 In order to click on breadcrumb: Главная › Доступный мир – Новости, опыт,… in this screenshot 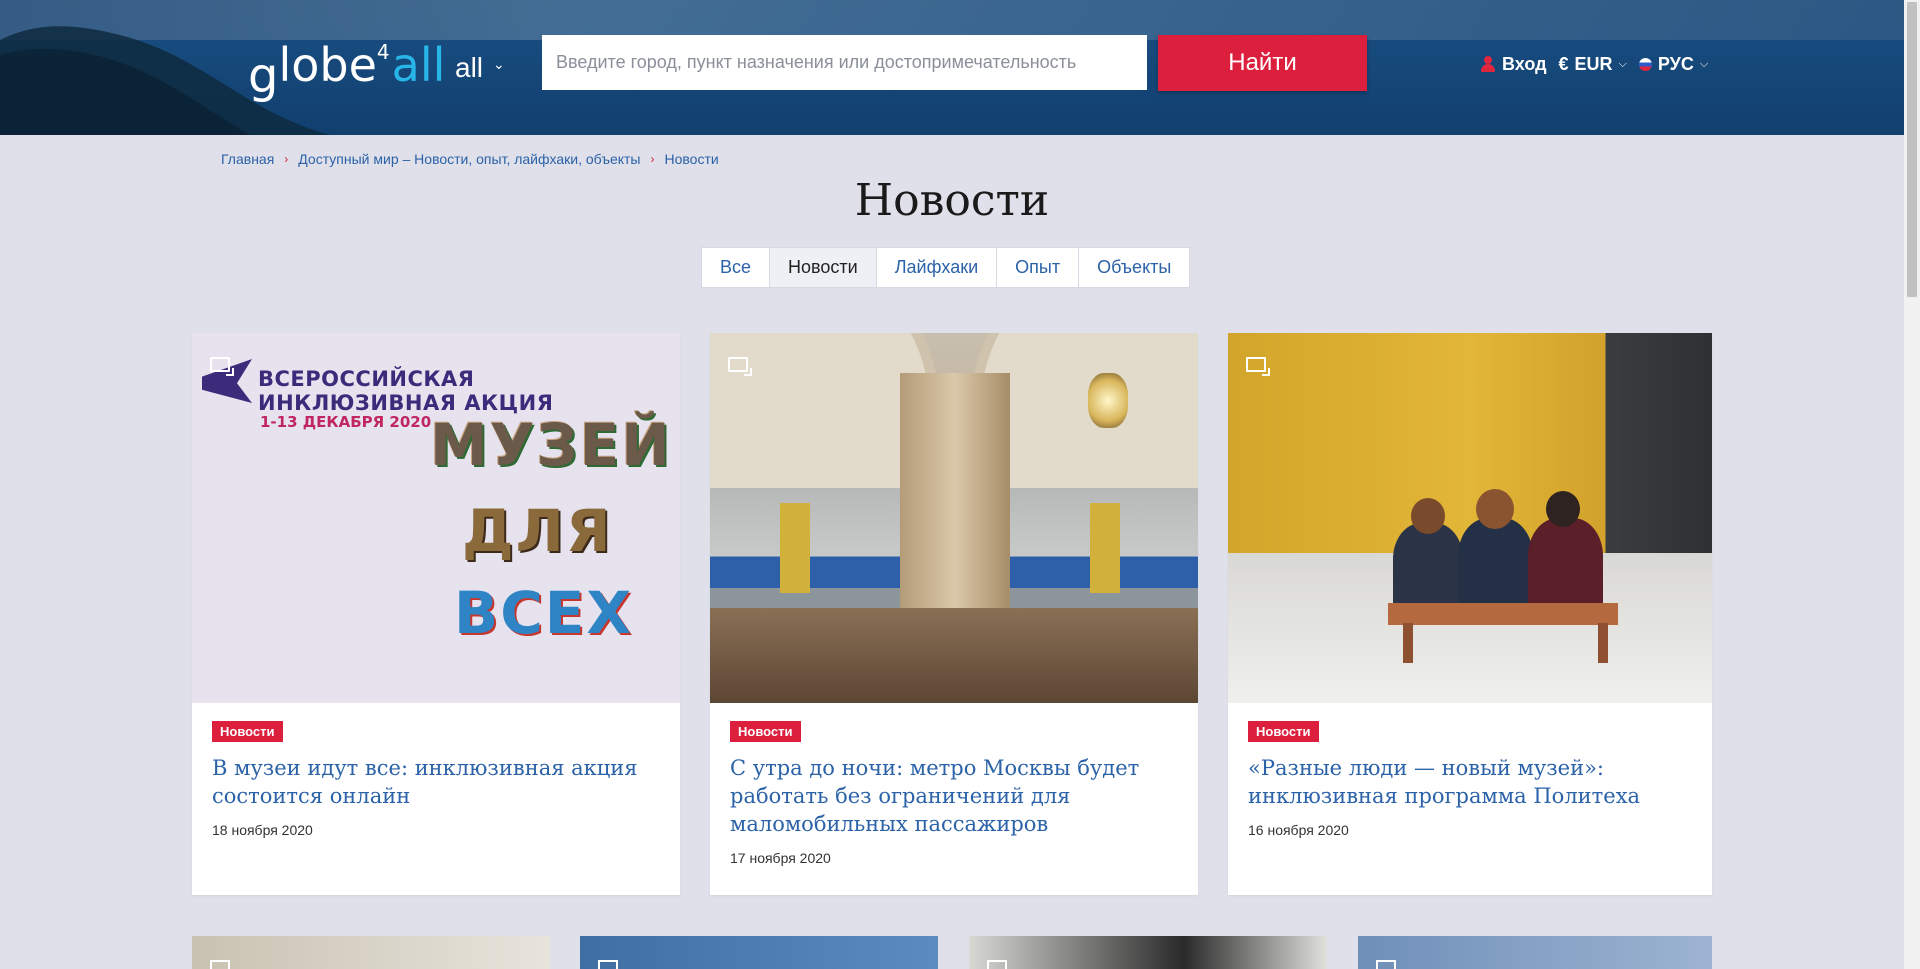, I will do `click(470, 159)`.